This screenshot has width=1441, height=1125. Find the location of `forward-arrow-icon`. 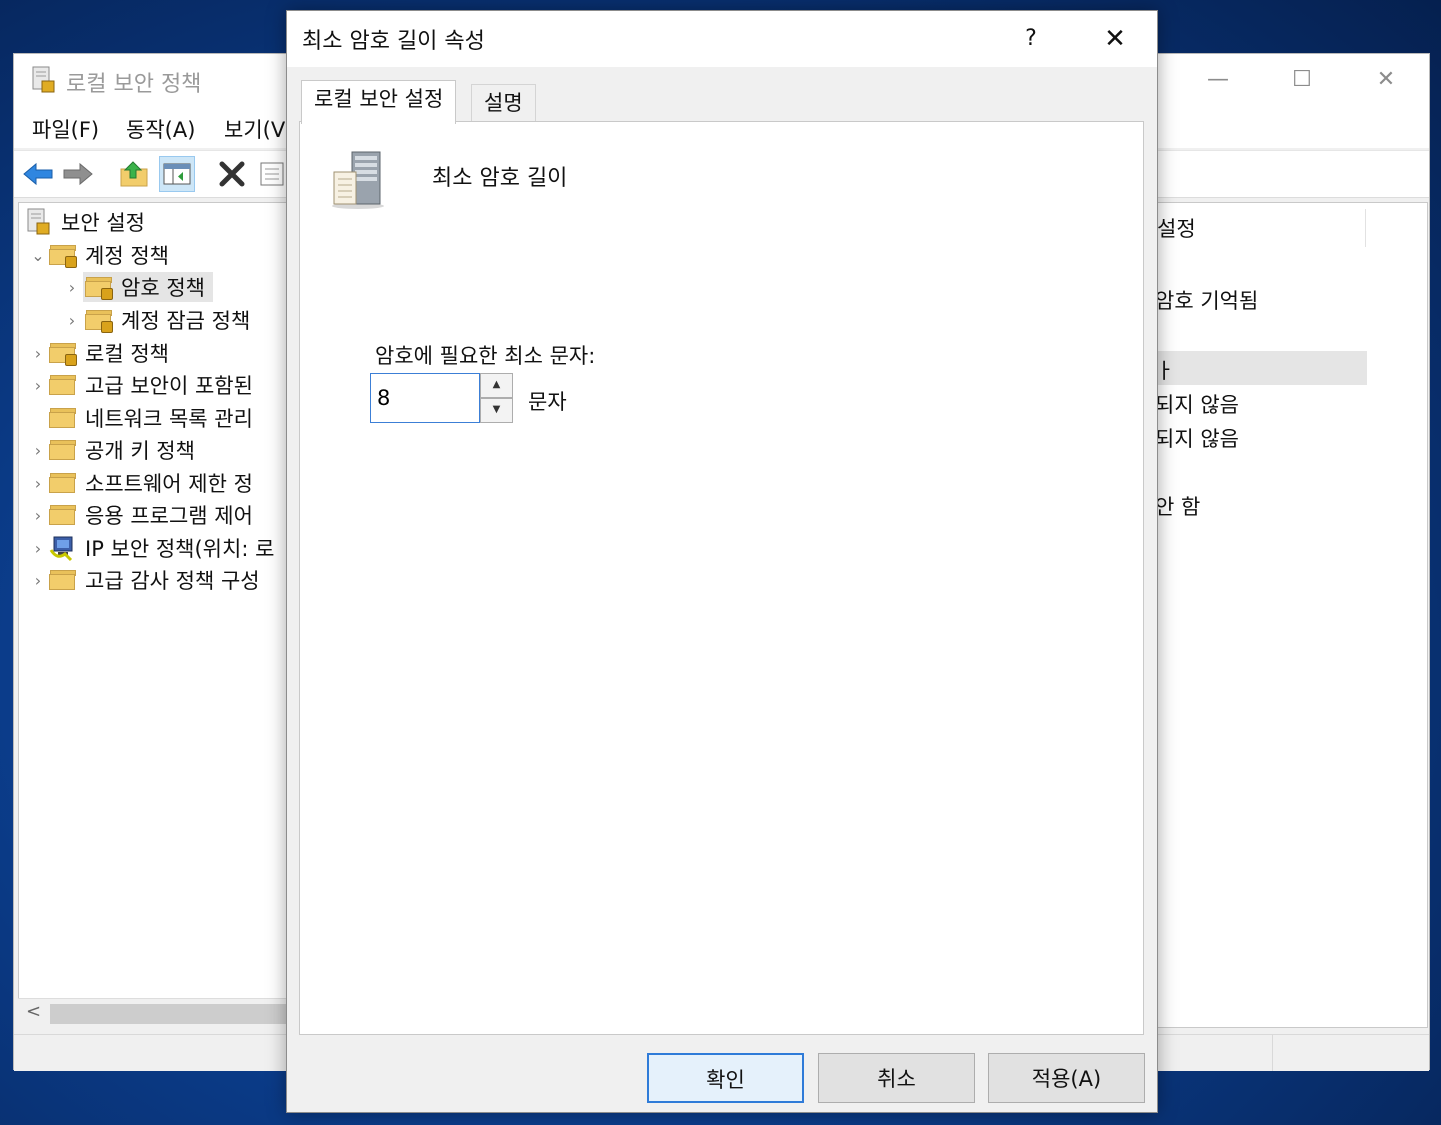

forward-arrow-icon is located at coordinates (78, 174).